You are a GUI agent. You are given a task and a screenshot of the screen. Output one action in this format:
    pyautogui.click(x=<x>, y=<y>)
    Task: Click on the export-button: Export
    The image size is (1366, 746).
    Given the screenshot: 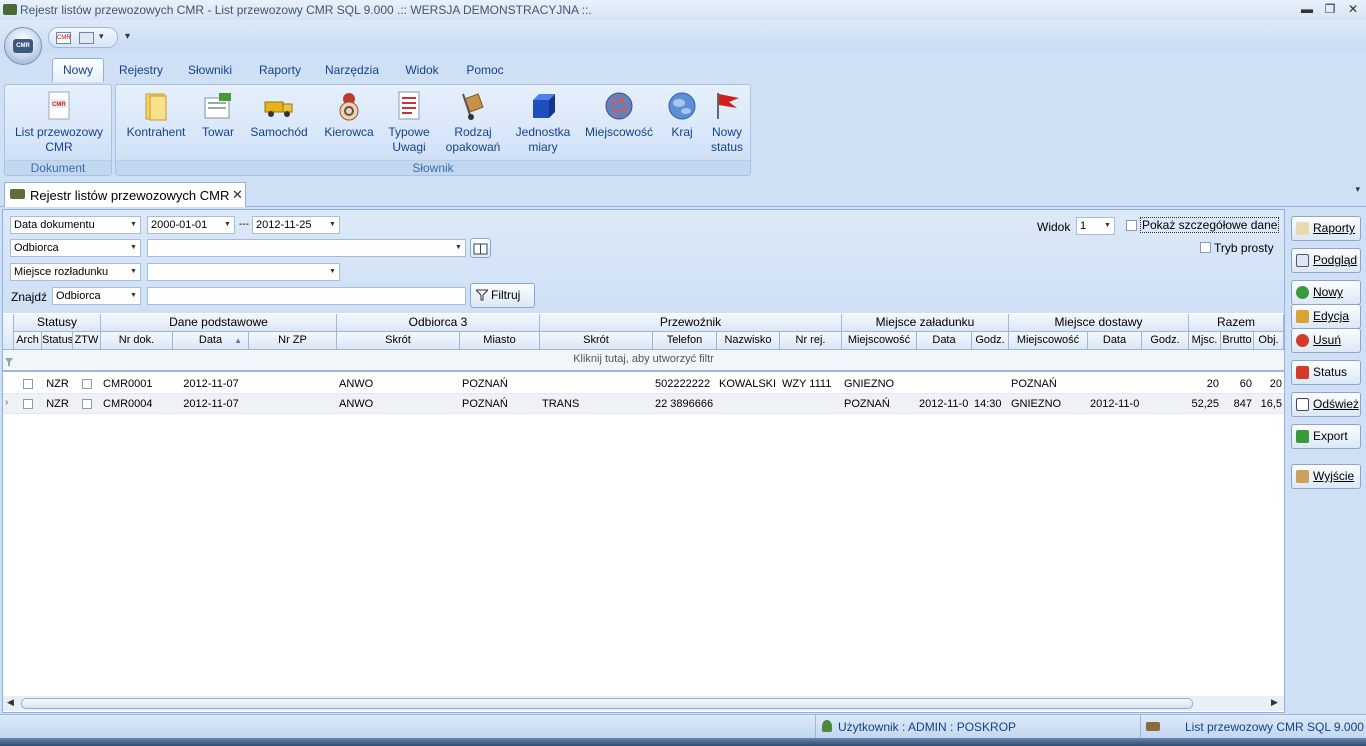 What is the action you would take?
    pyautogui.click(x=1326, y=436)
    